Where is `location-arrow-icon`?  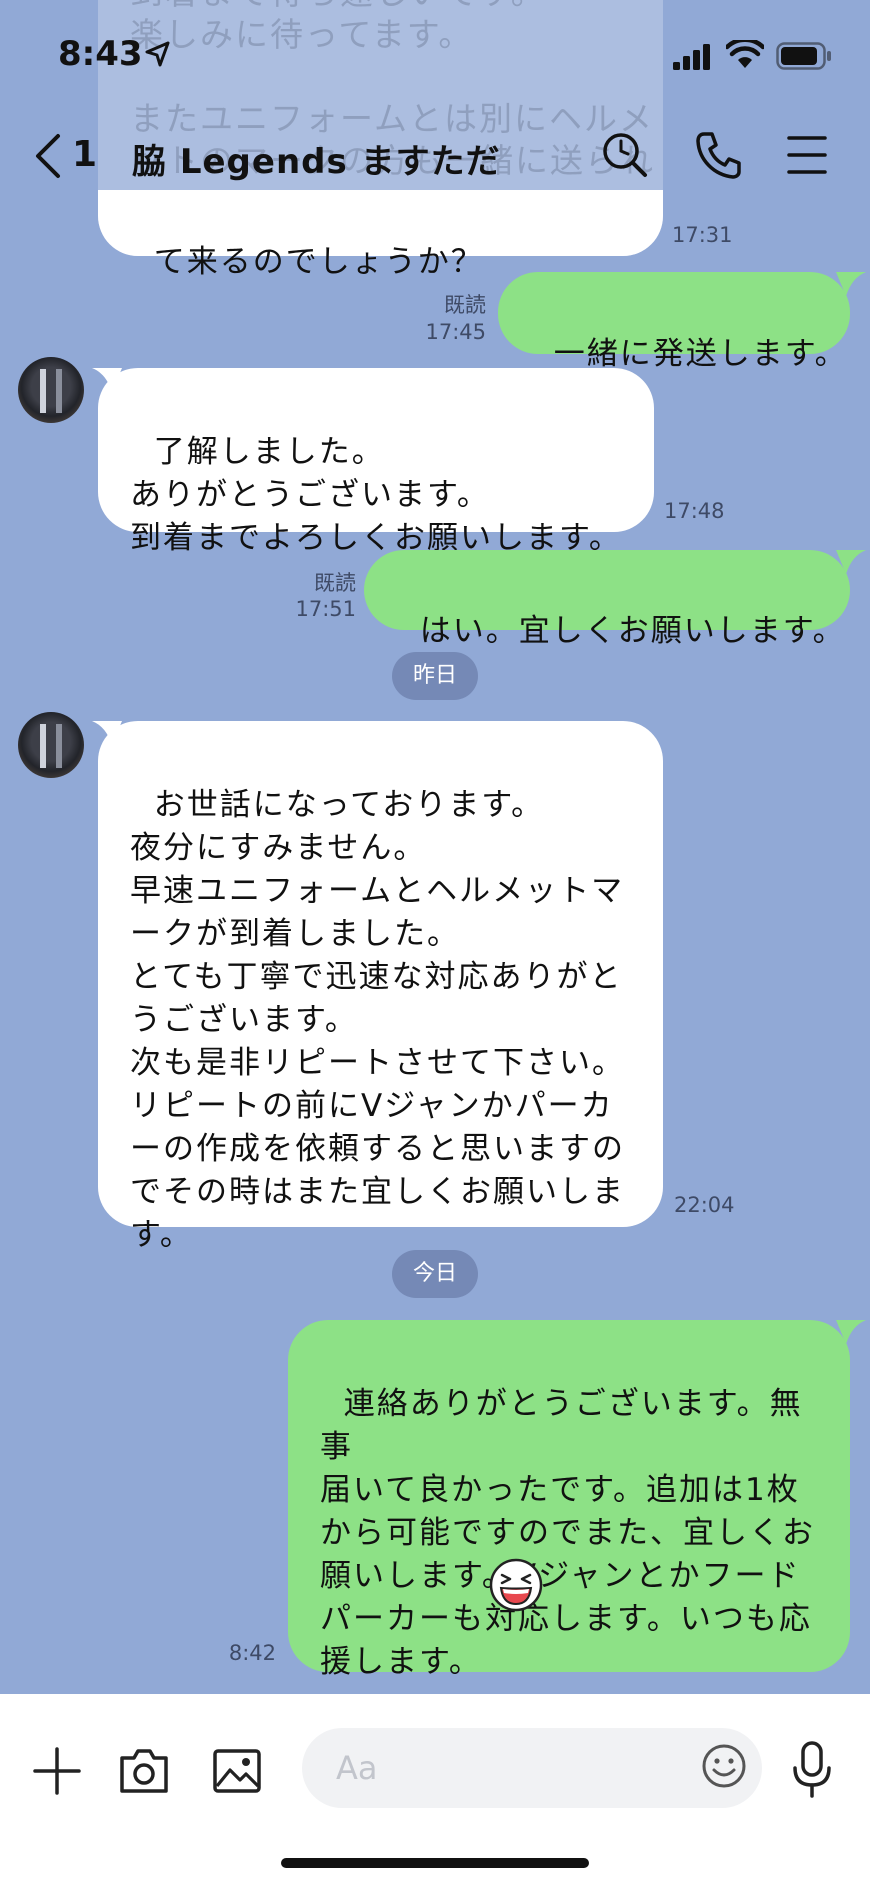 location-arrow-icon is located at coordinates (157, 54).